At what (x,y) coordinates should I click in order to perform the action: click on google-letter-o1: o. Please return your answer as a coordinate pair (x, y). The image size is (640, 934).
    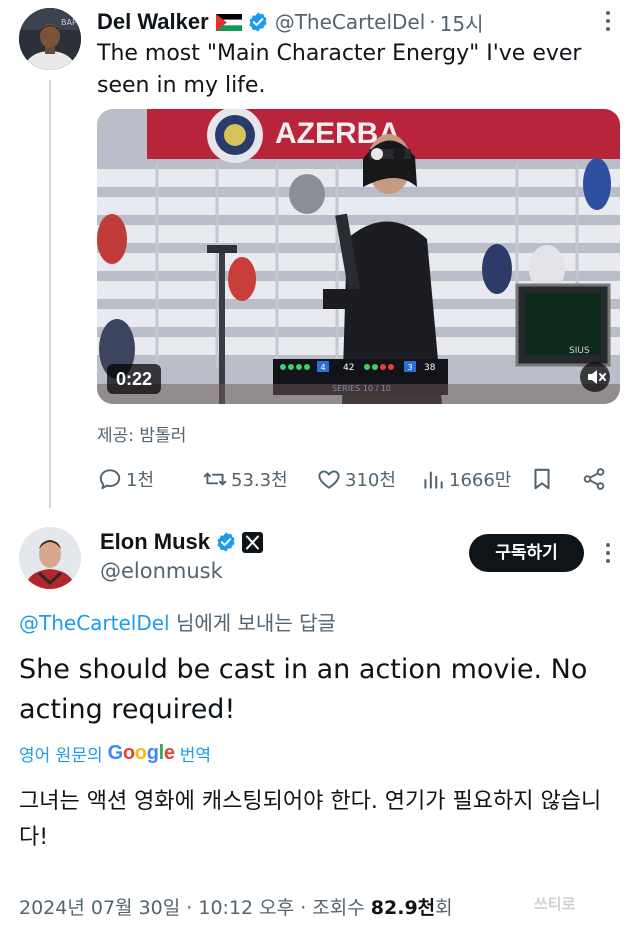
    Looking at the image, I should click on (128, 752).